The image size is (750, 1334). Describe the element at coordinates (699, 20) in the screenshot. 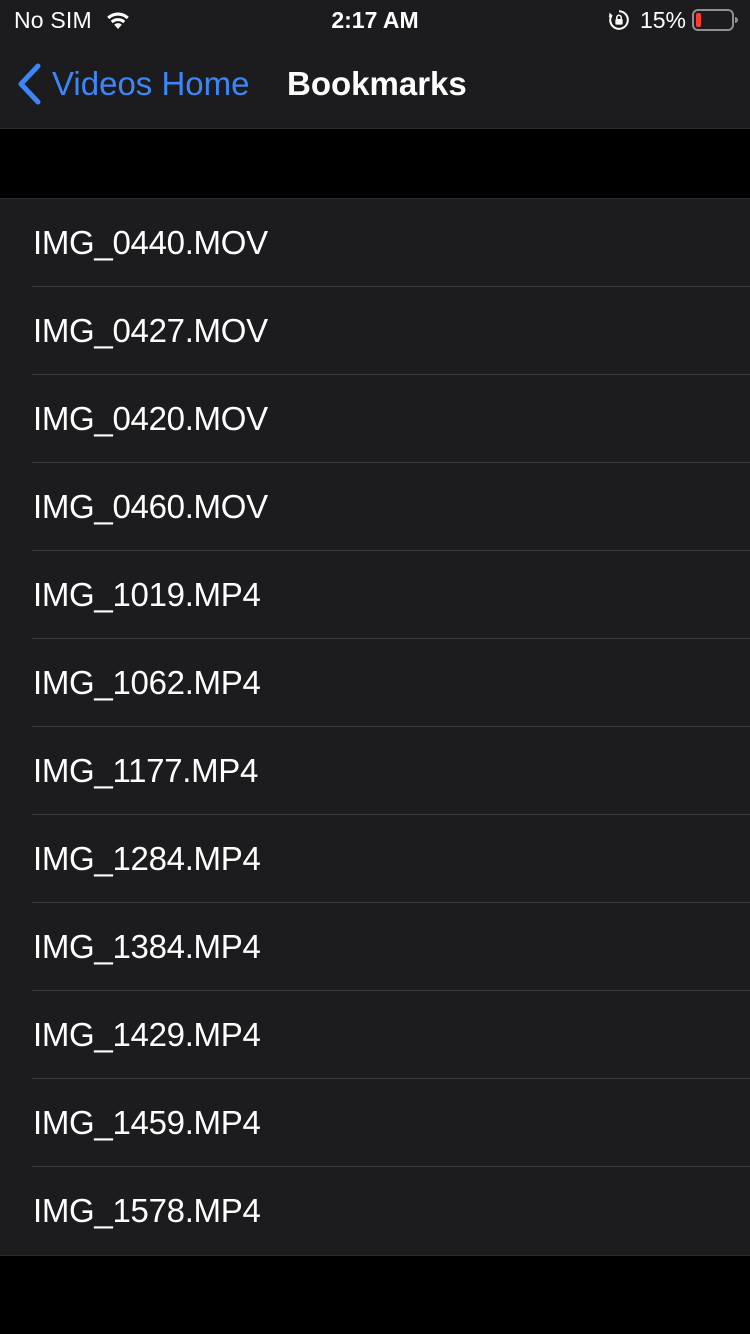

I see `battery-fill` at that location.